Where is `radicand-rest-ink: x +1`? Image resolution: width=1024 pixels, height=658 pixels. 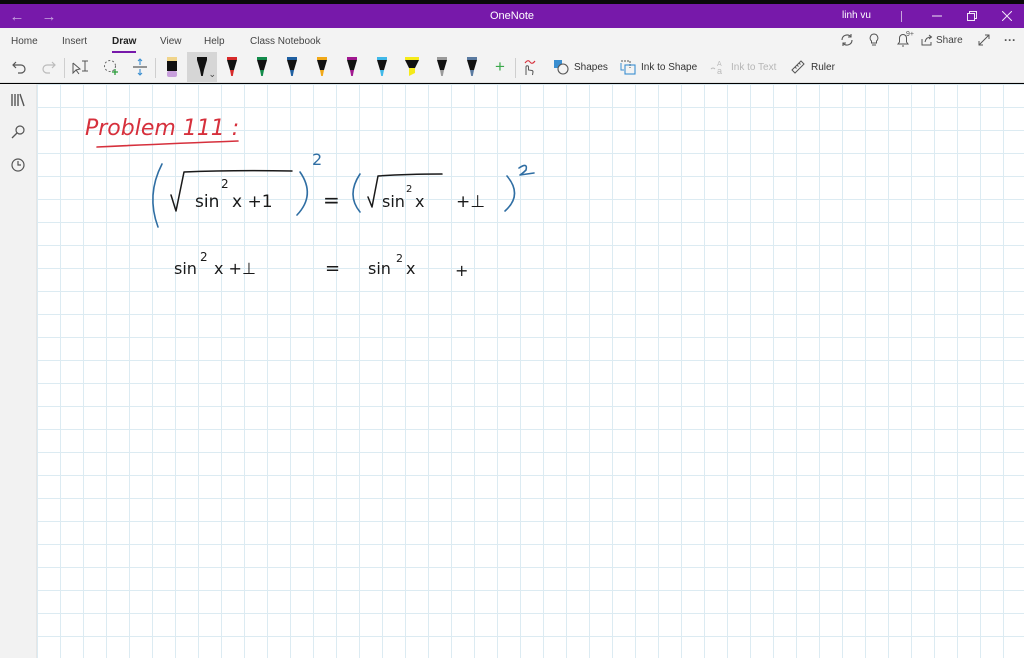
radicand-rest-ink: x +1 is located at coordinates (252, 202).